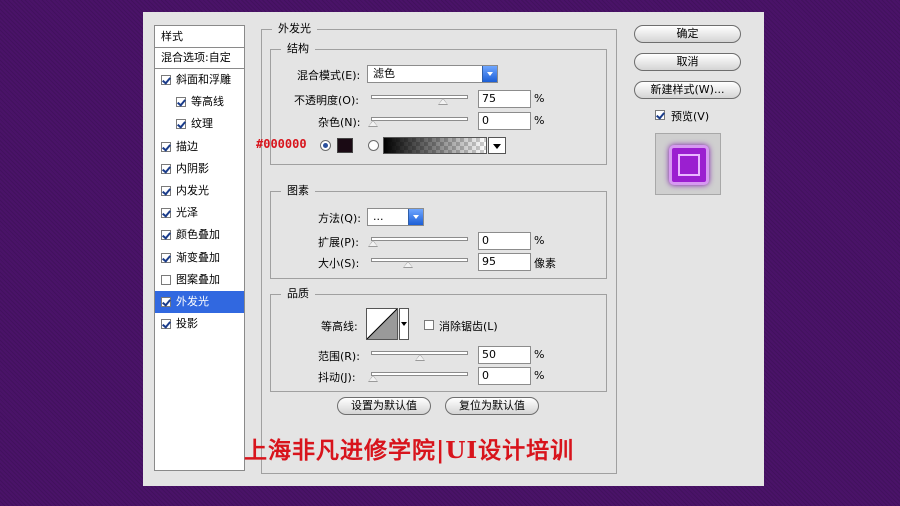 Image resolution: width=900 pixels, height=506 pixels. I want to click on opacity-slider-thumb, so click(442, 101).